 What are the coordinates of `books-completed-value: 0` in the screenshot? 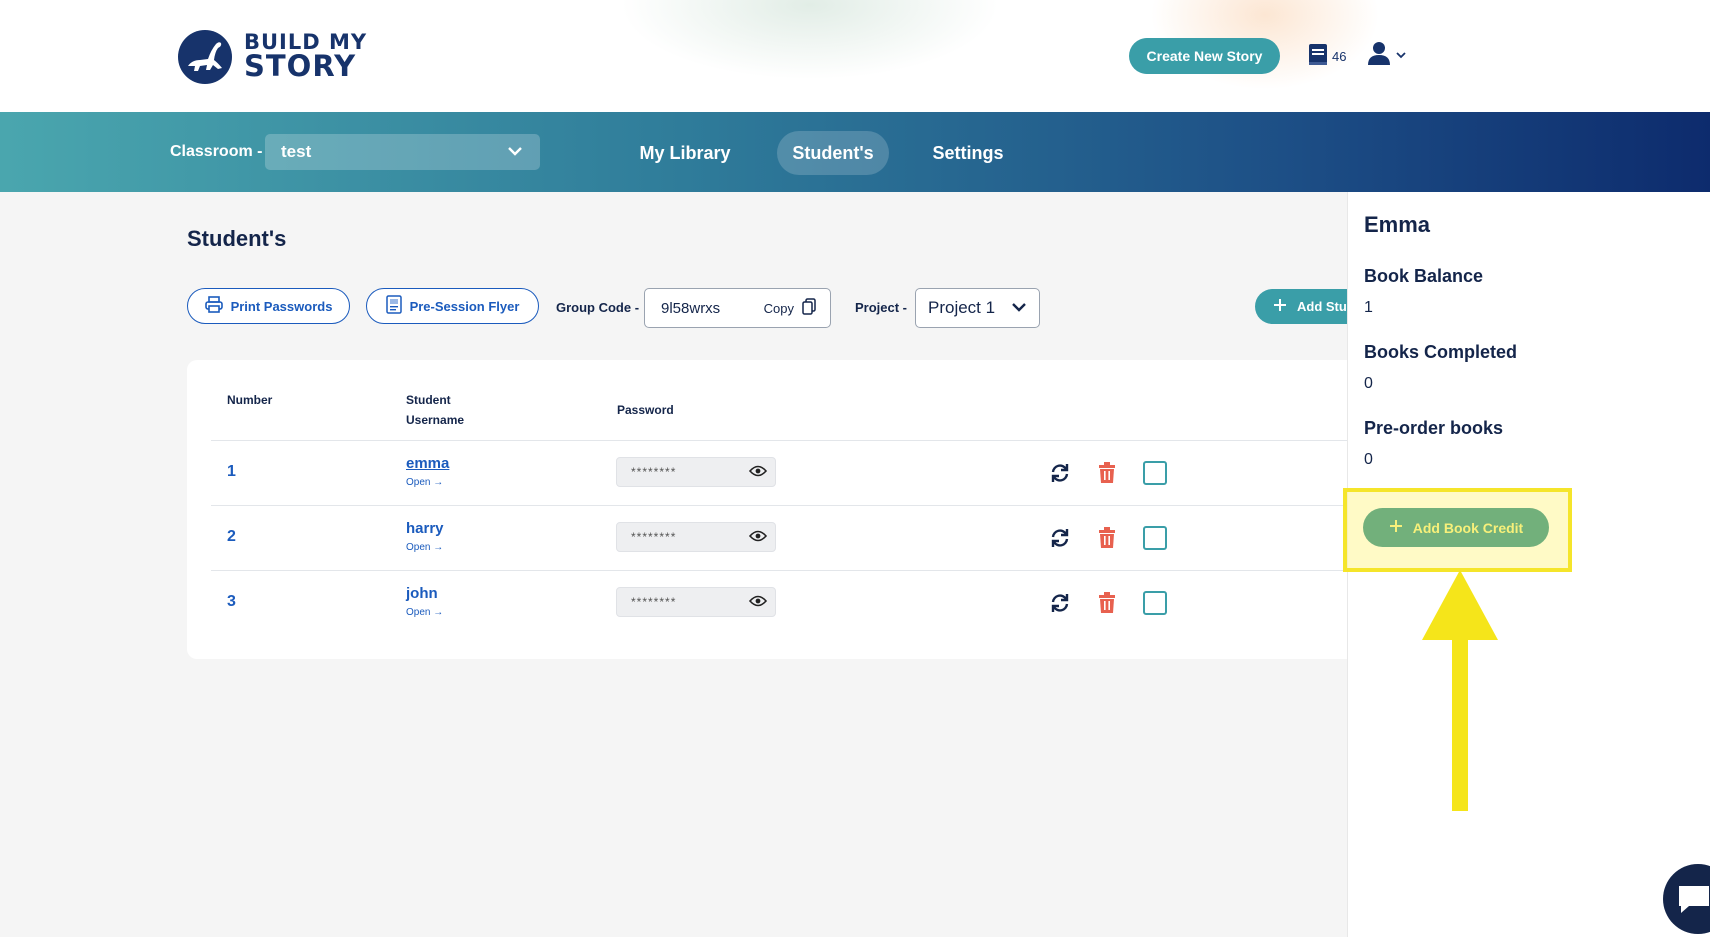 It's located at (1368, 383).